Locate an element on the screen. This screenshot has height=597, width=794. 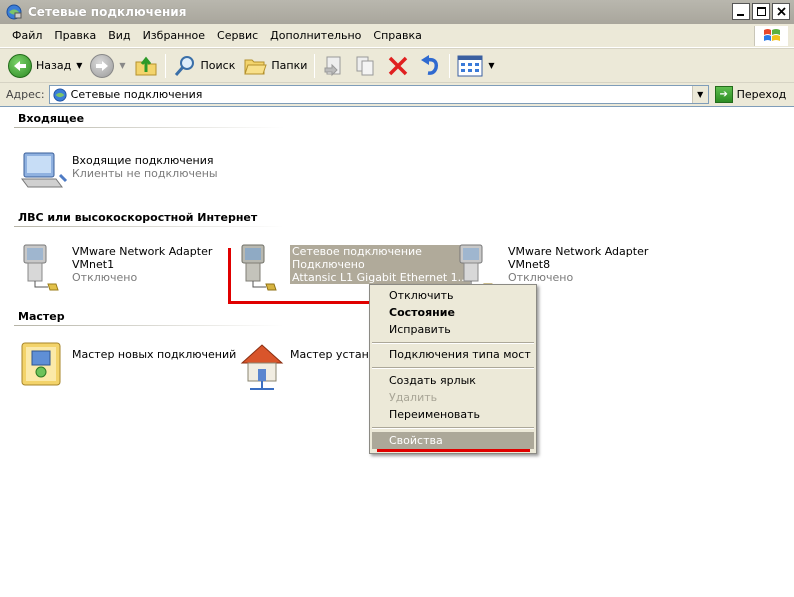
window-title: Сетевые подключения is located at coordinates (107, 12).